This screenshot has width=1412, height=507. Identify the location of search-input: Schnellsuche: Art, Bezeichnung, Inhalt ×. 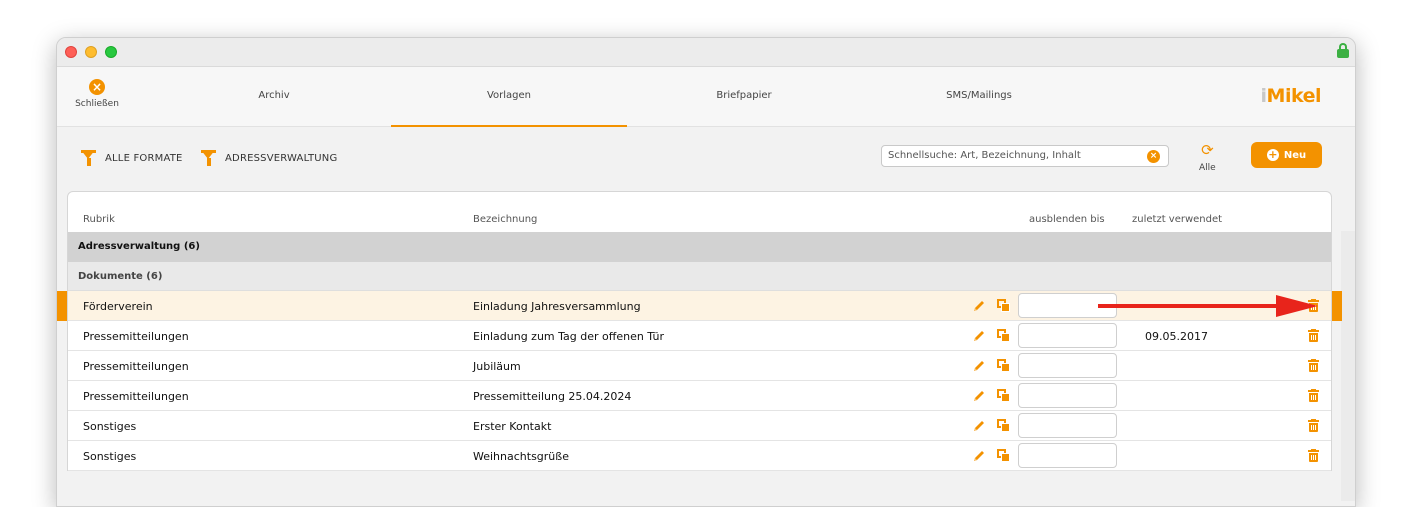
(1025, 156).